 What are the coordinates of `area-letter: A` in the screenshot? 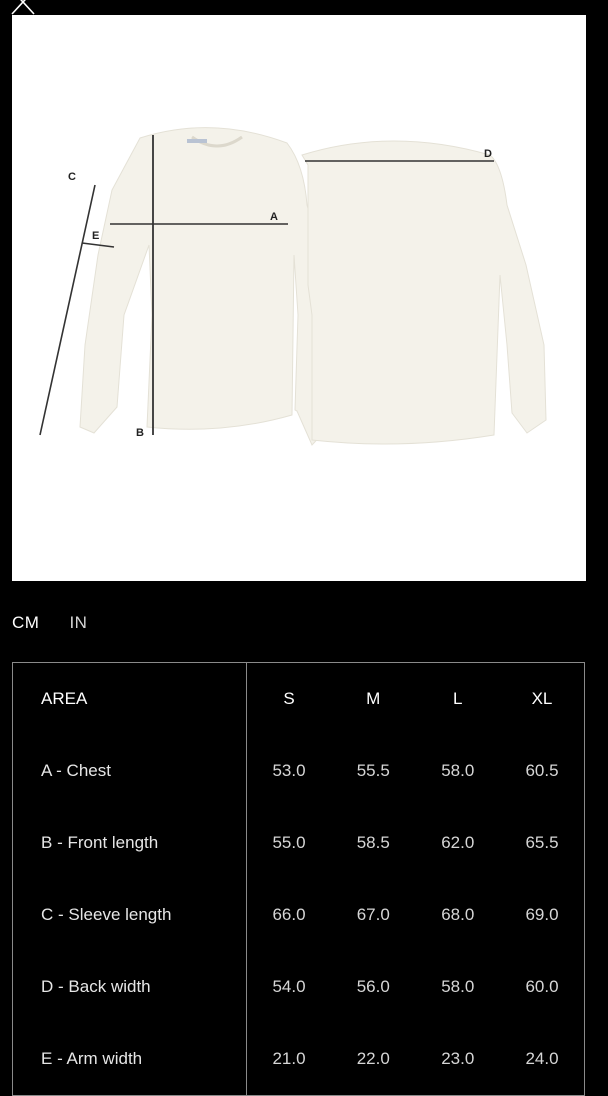 It's located at (46, 770).